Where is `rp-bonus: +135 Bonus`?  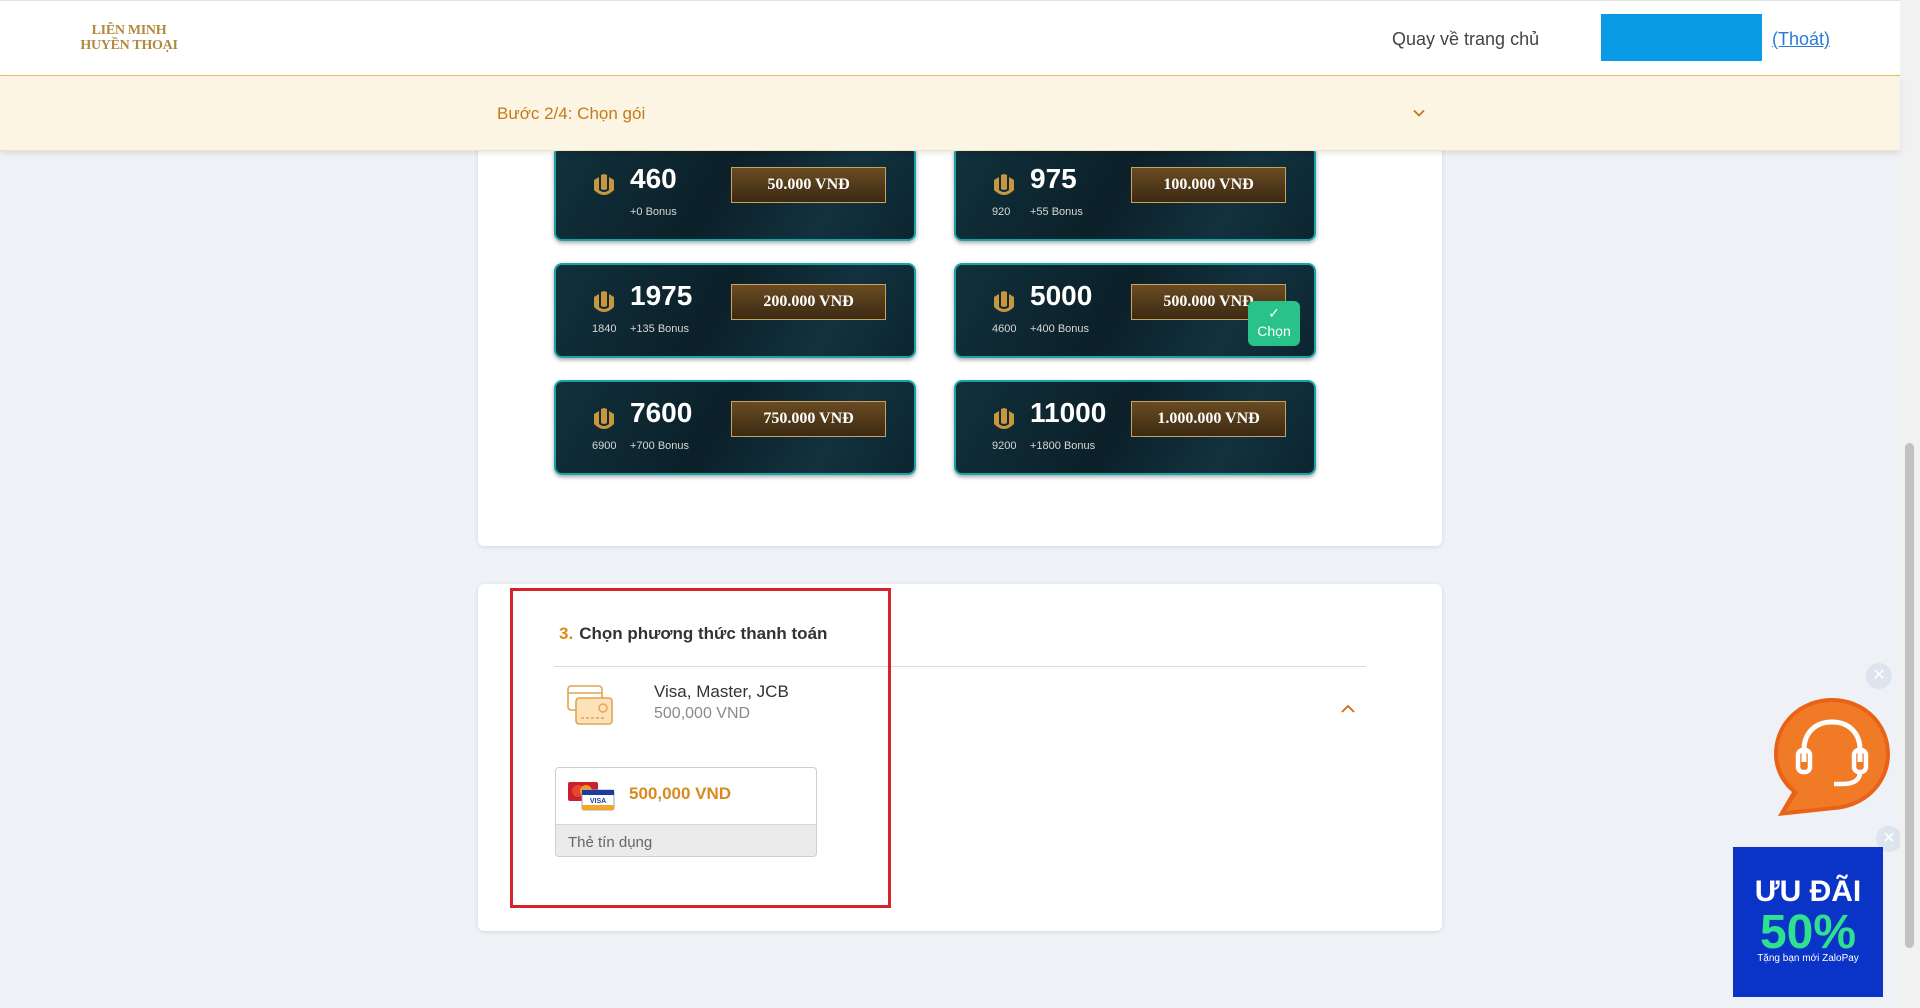
rp-bonus: +135 Bonus is located at coordinates (660, 329).